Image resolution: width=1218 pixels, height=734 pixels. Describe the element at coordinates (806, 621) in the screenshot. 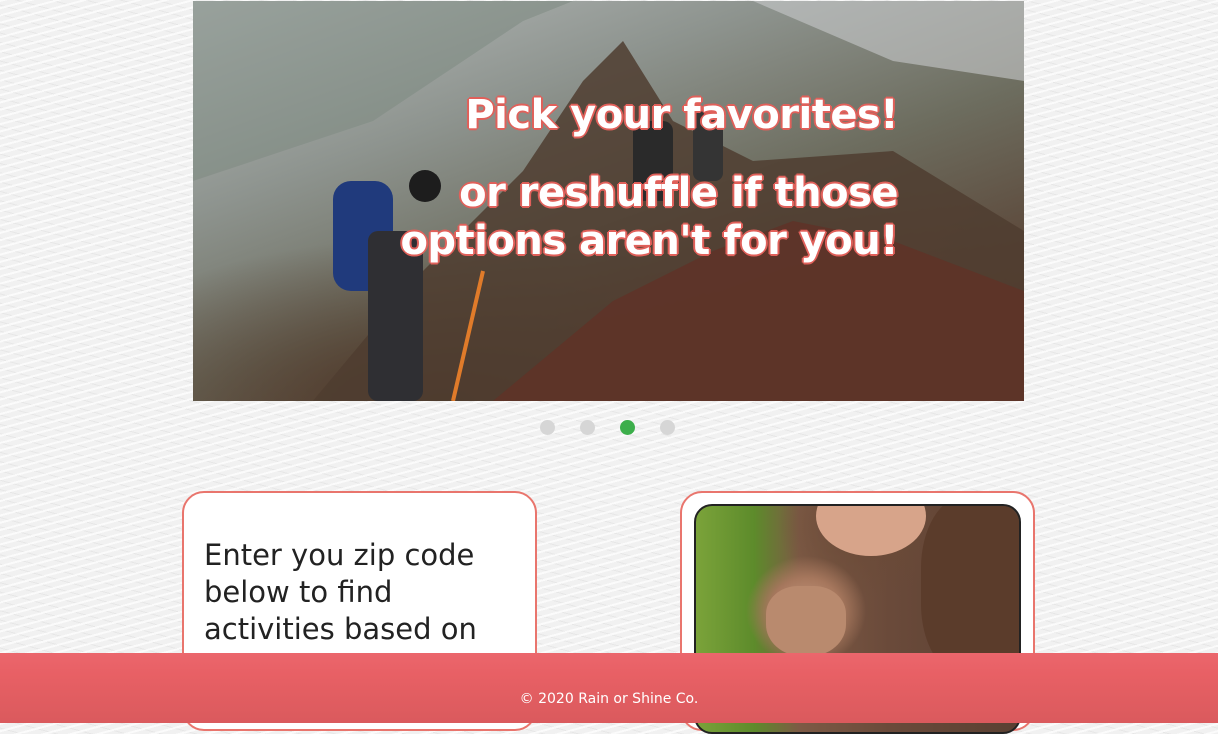

I see `clay-pot-shape` at that location.